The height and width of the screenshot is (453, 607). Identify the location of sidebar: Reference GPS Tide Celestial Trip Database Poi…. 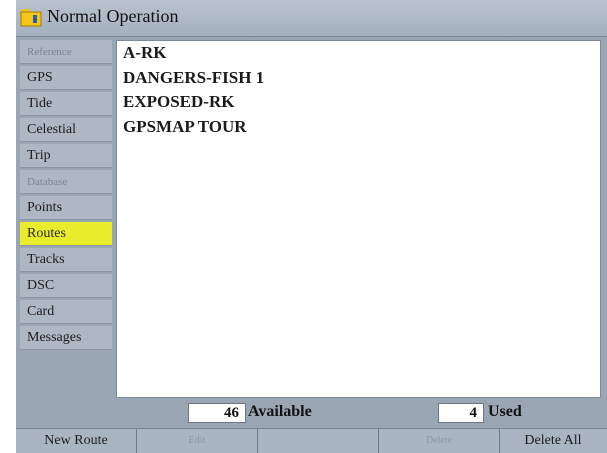
(66, 196).